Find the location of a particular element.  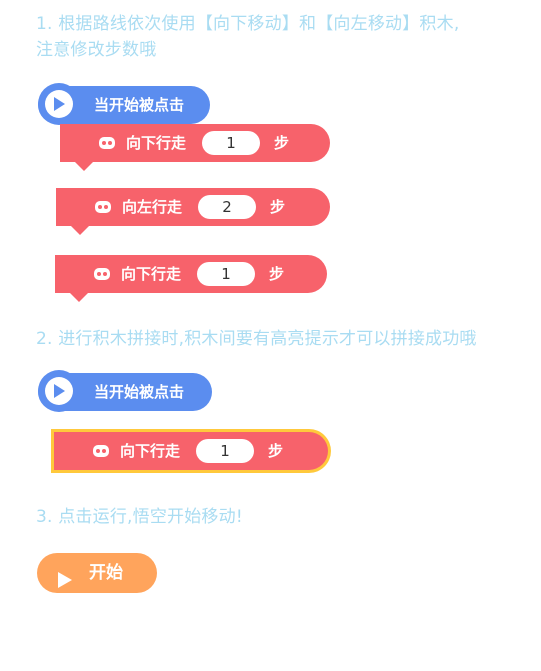

start-button-label: 开始 is located at coordinates (106, 573).